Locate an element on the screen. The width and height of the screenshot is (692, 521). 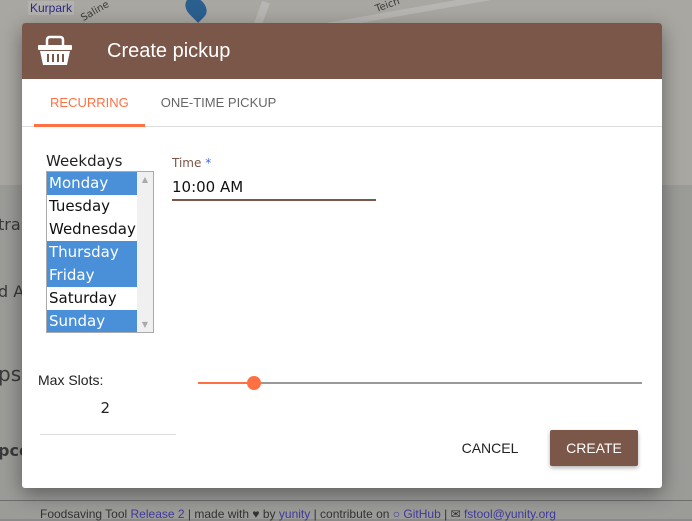
max-slots-slider is located at coordinates (420, 383).